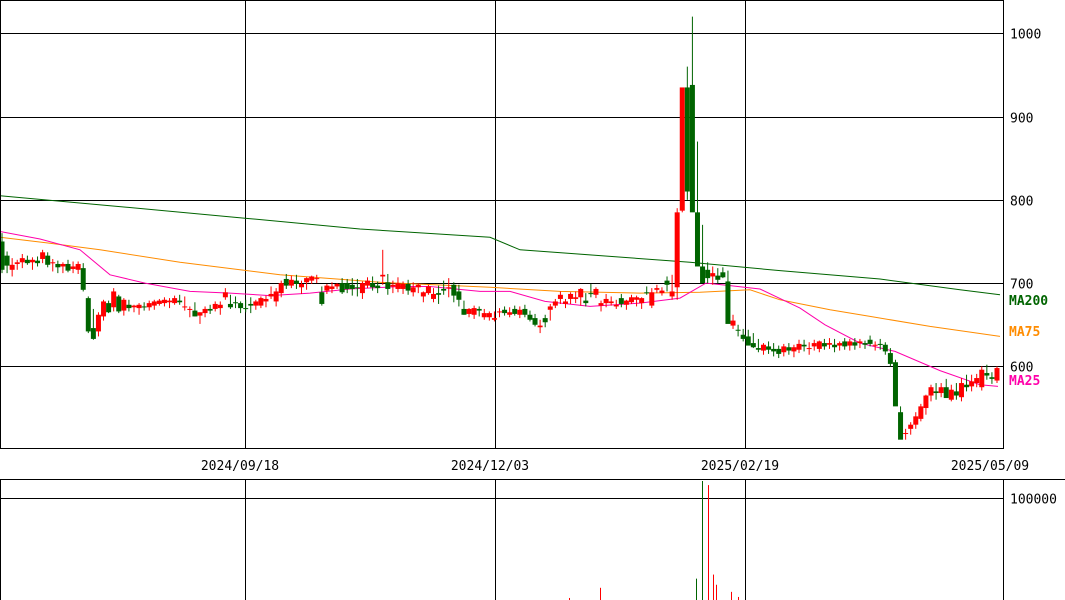 The height and width of the screenshot is (600, 1065). I want to click on y-tick-label: 1000, so click(1025, 35).